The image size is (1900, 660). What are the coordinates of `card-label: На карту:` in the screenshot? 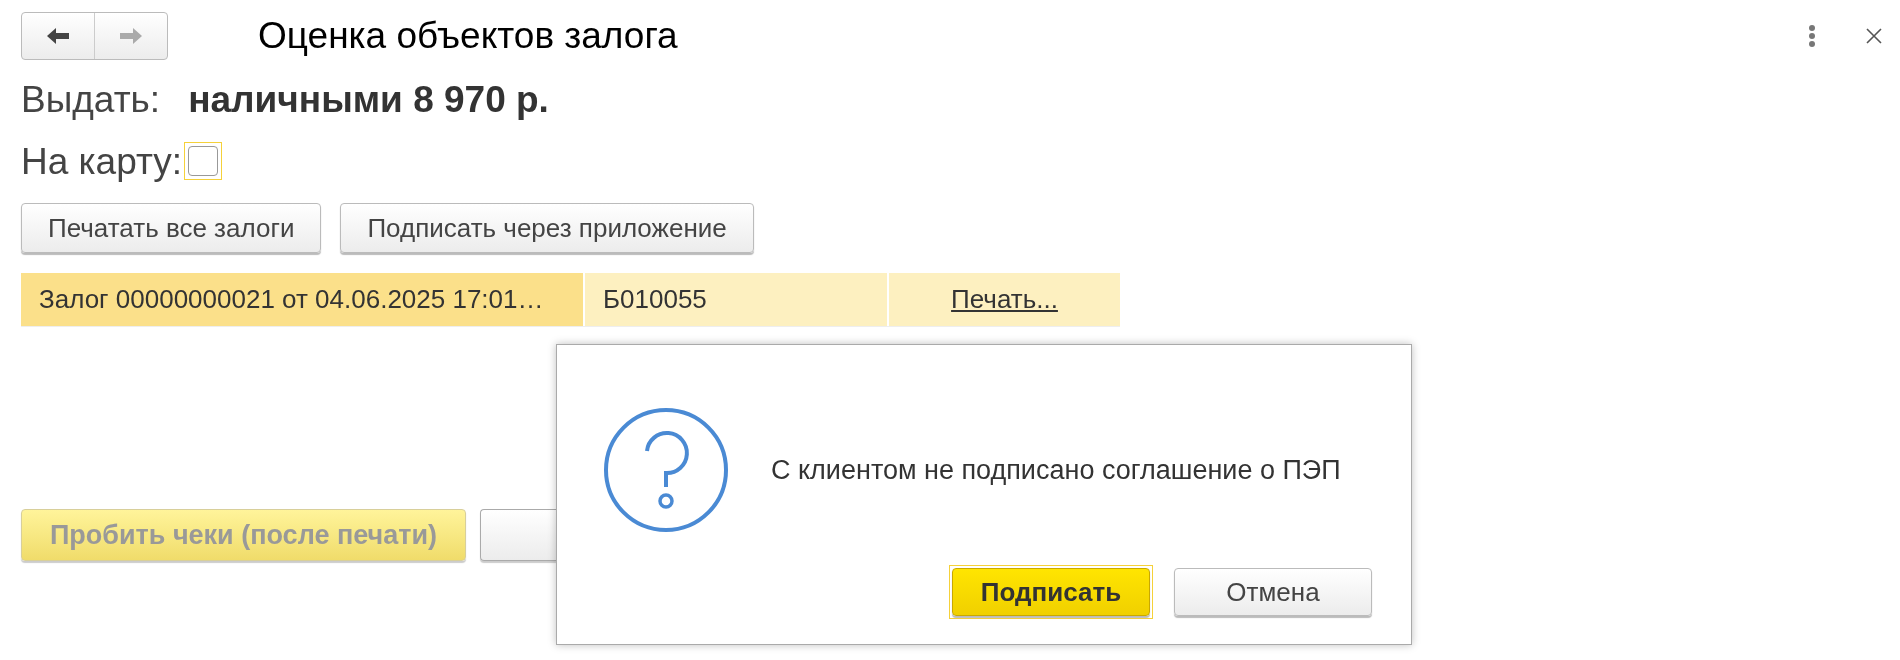 It's located at (102, 161).